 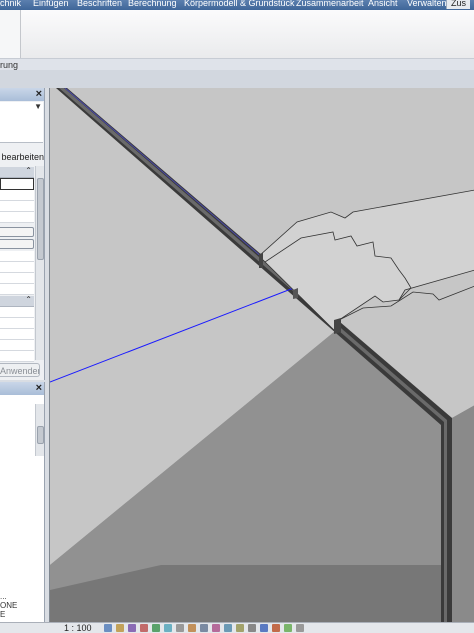 What do you see at coordinates (156, 628) in the screenshot?
I see `render-icon` at bounding box center [156, 628].